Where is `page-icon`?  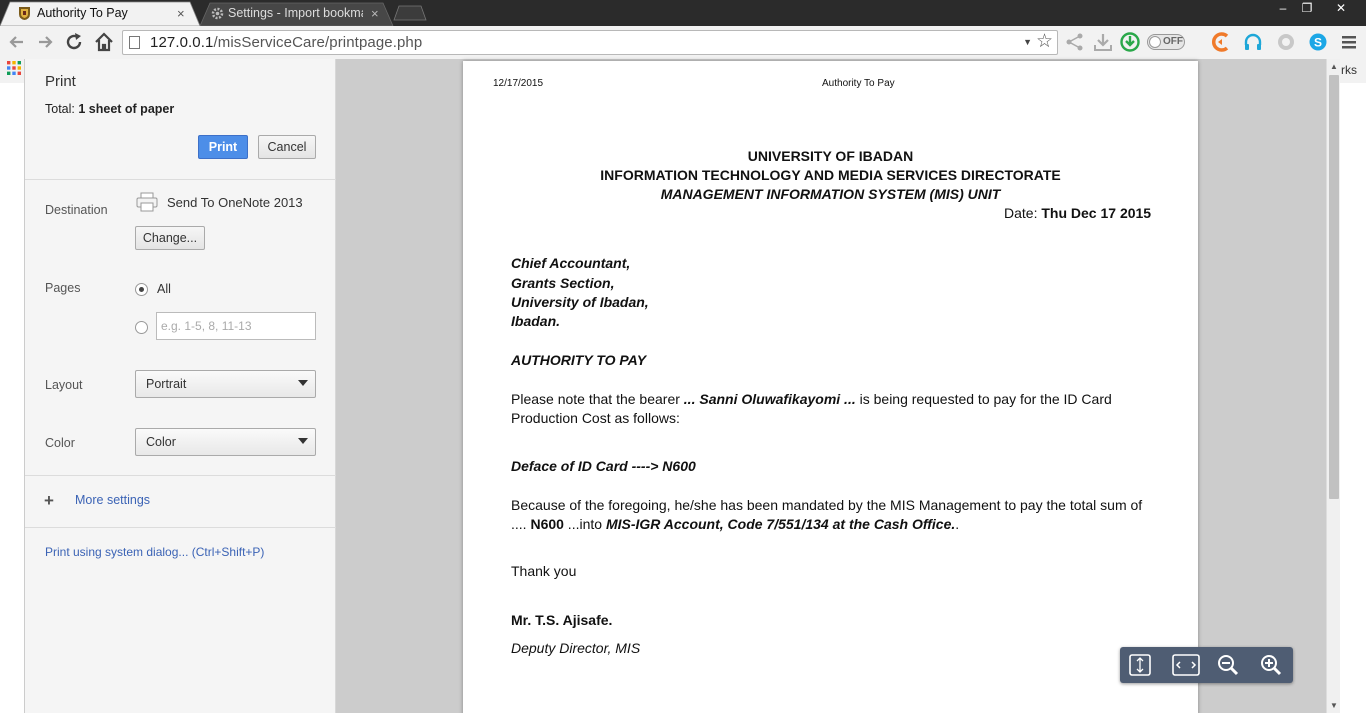
page-icon is located at coordinates (134, 42).